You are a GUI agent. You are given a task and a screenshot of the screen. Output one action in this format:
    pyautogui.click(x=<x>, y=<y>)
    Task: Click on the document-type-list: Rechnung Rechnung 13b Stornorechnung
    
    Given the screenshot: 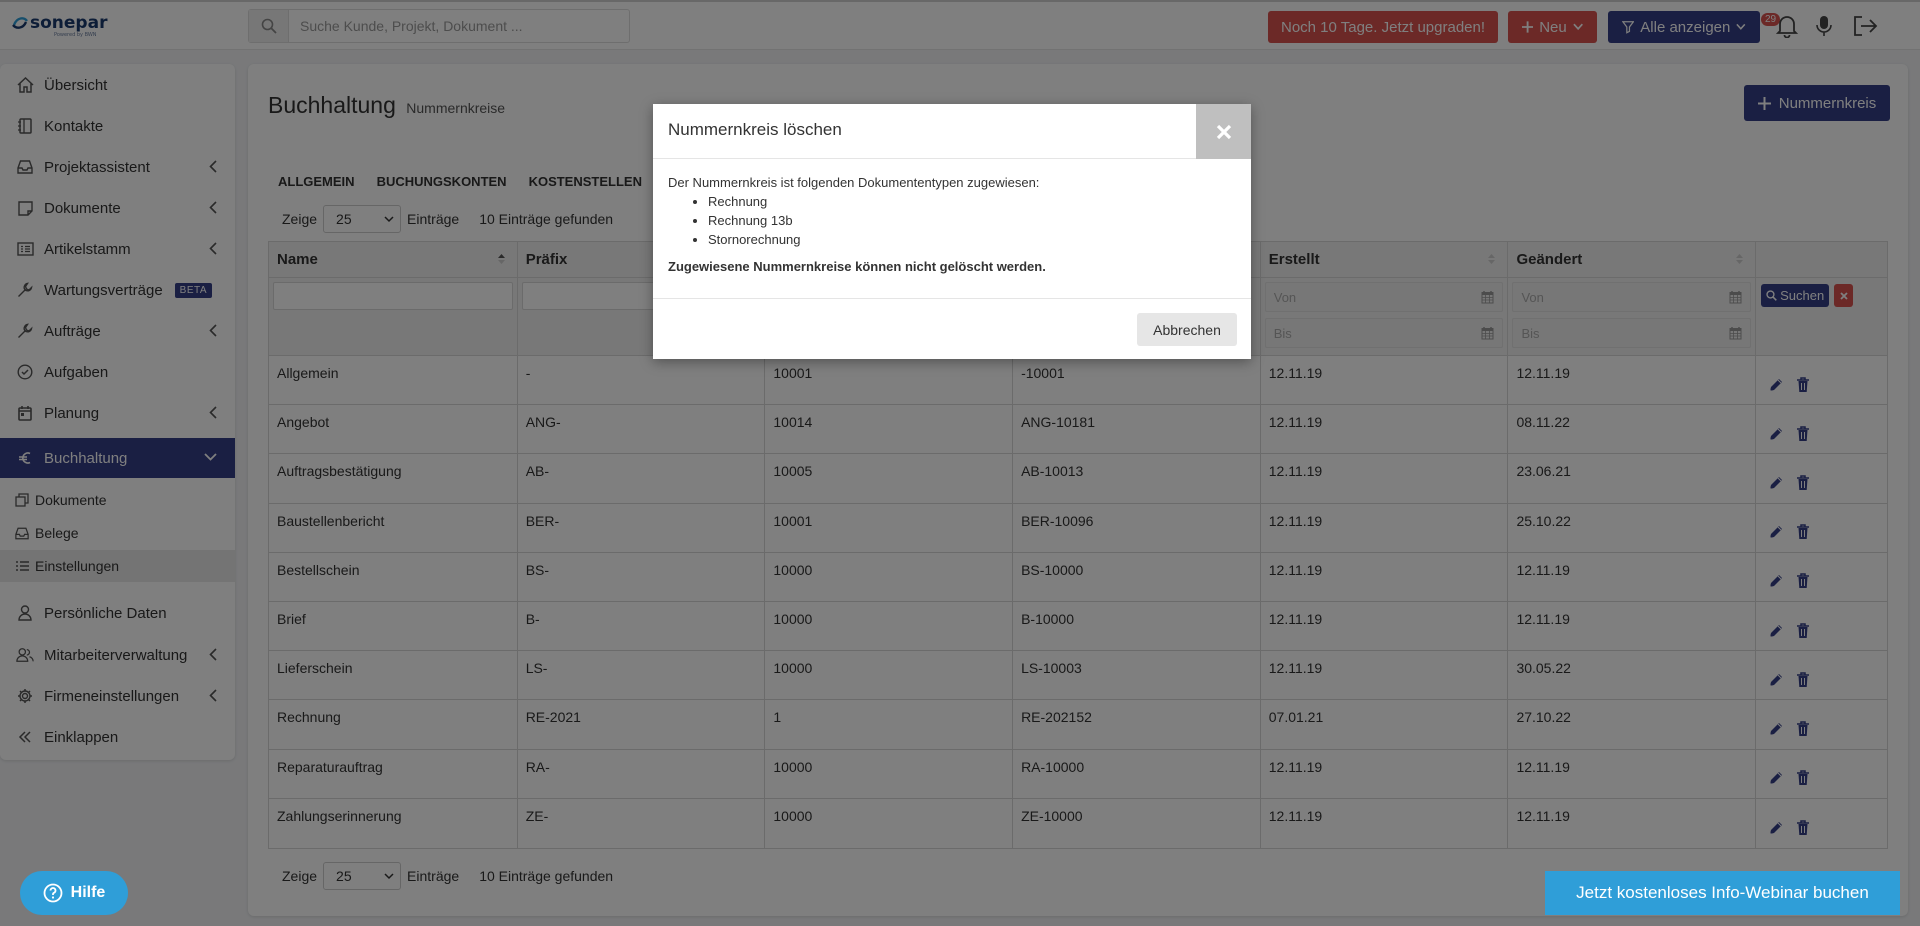 What is the action you would take?
    pyautogui.click(x=972, y=220)
    